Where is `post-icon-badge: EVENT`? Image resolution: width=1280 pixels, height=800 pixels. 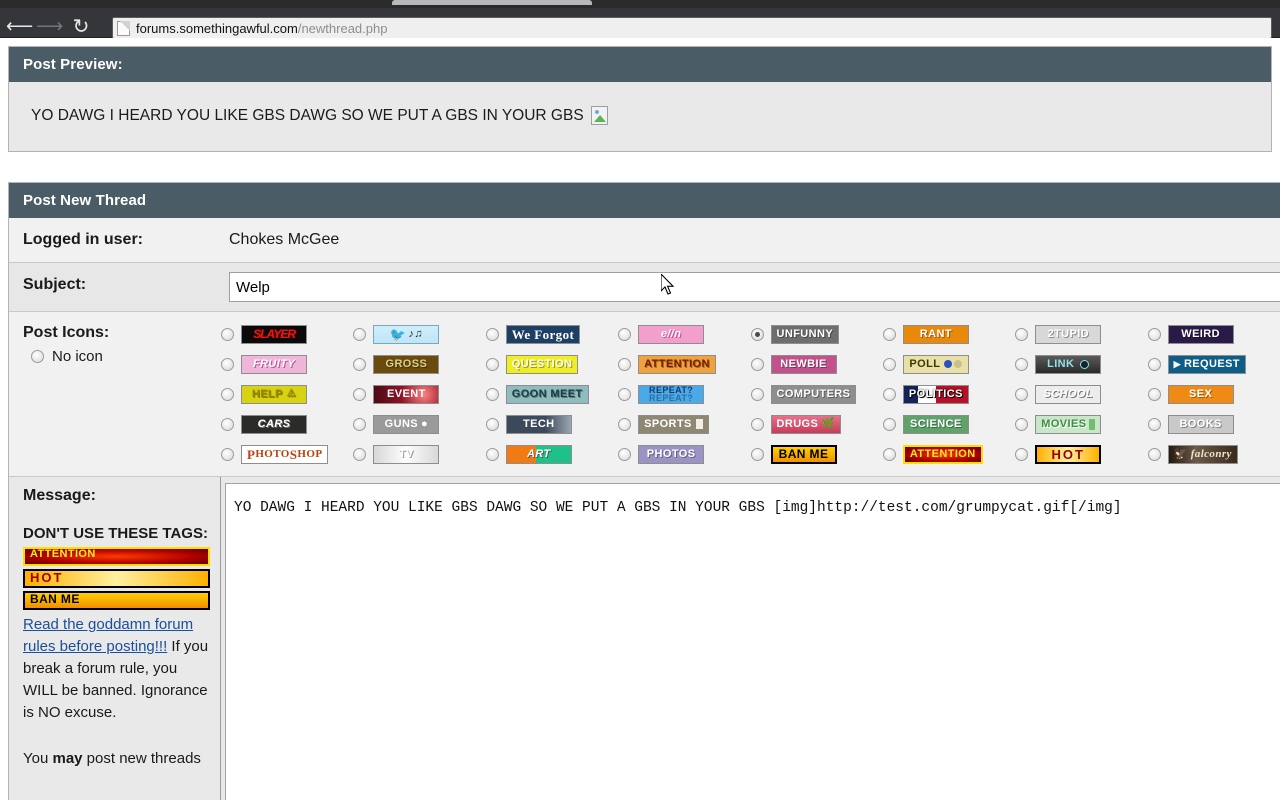
post-icon-badge: EVENT is located at coordinates (406, 394).